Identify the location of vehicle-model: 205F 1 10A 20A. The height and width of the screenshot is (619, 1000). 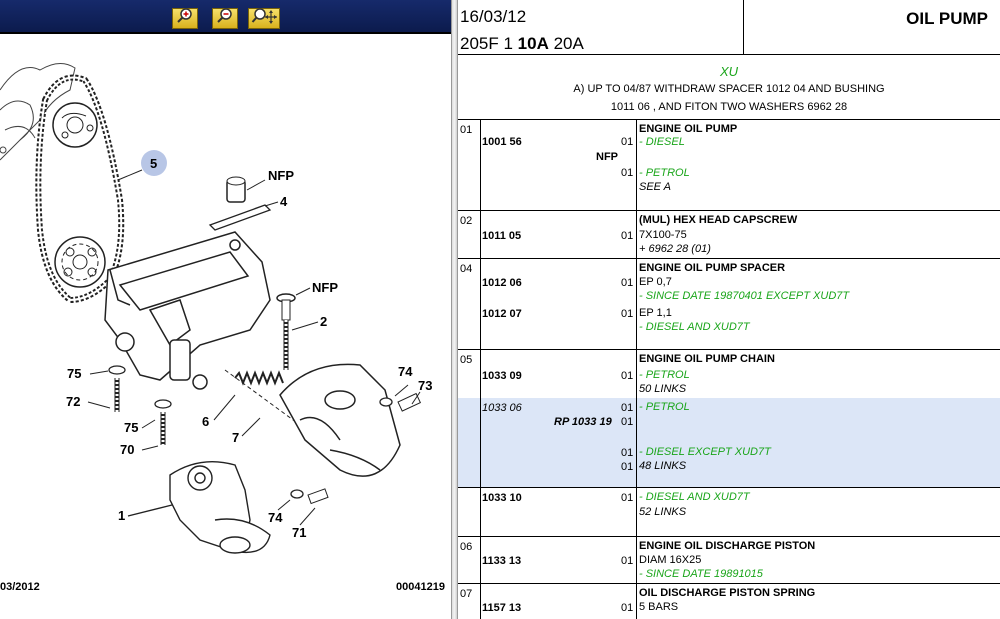
(522, 43).